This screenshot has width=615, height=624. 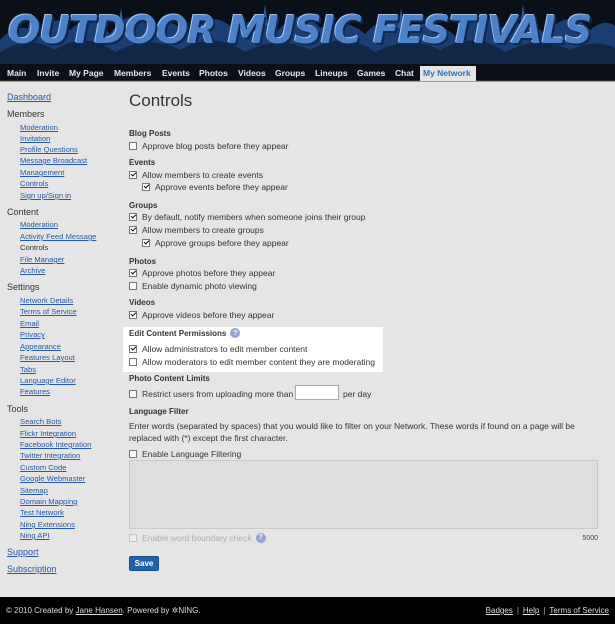 I want to click on option-approve-videos: Approve videos before they appear, so click(x=201, y=314).